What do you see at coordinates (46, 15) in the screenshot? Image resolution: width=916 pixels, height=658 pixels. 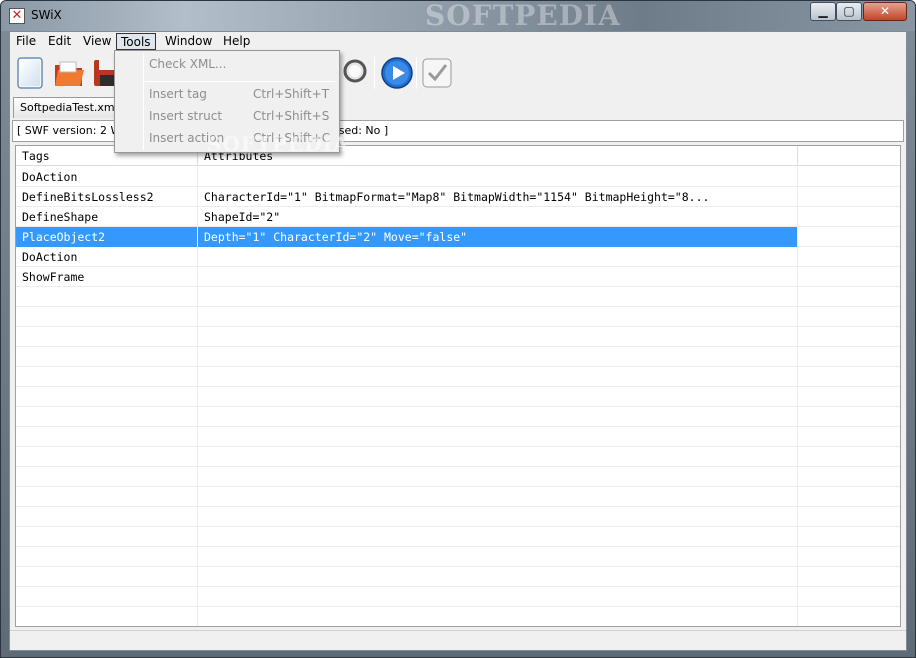 I see `window-title: SWiX` at bounding box center [46, 15].